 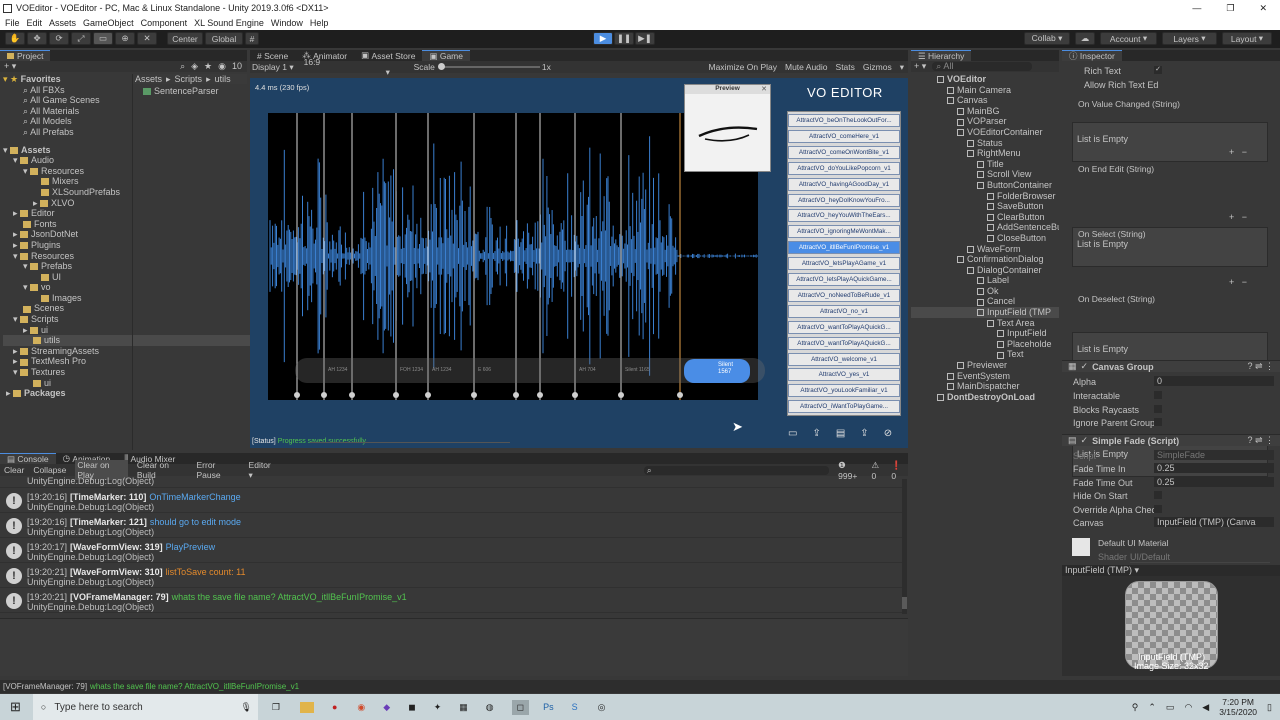 What do you see at coordinates (1200, 557) in the screenshot?
I see `shader-dropdown: UI/Default` at bounding box center [1200, 557].